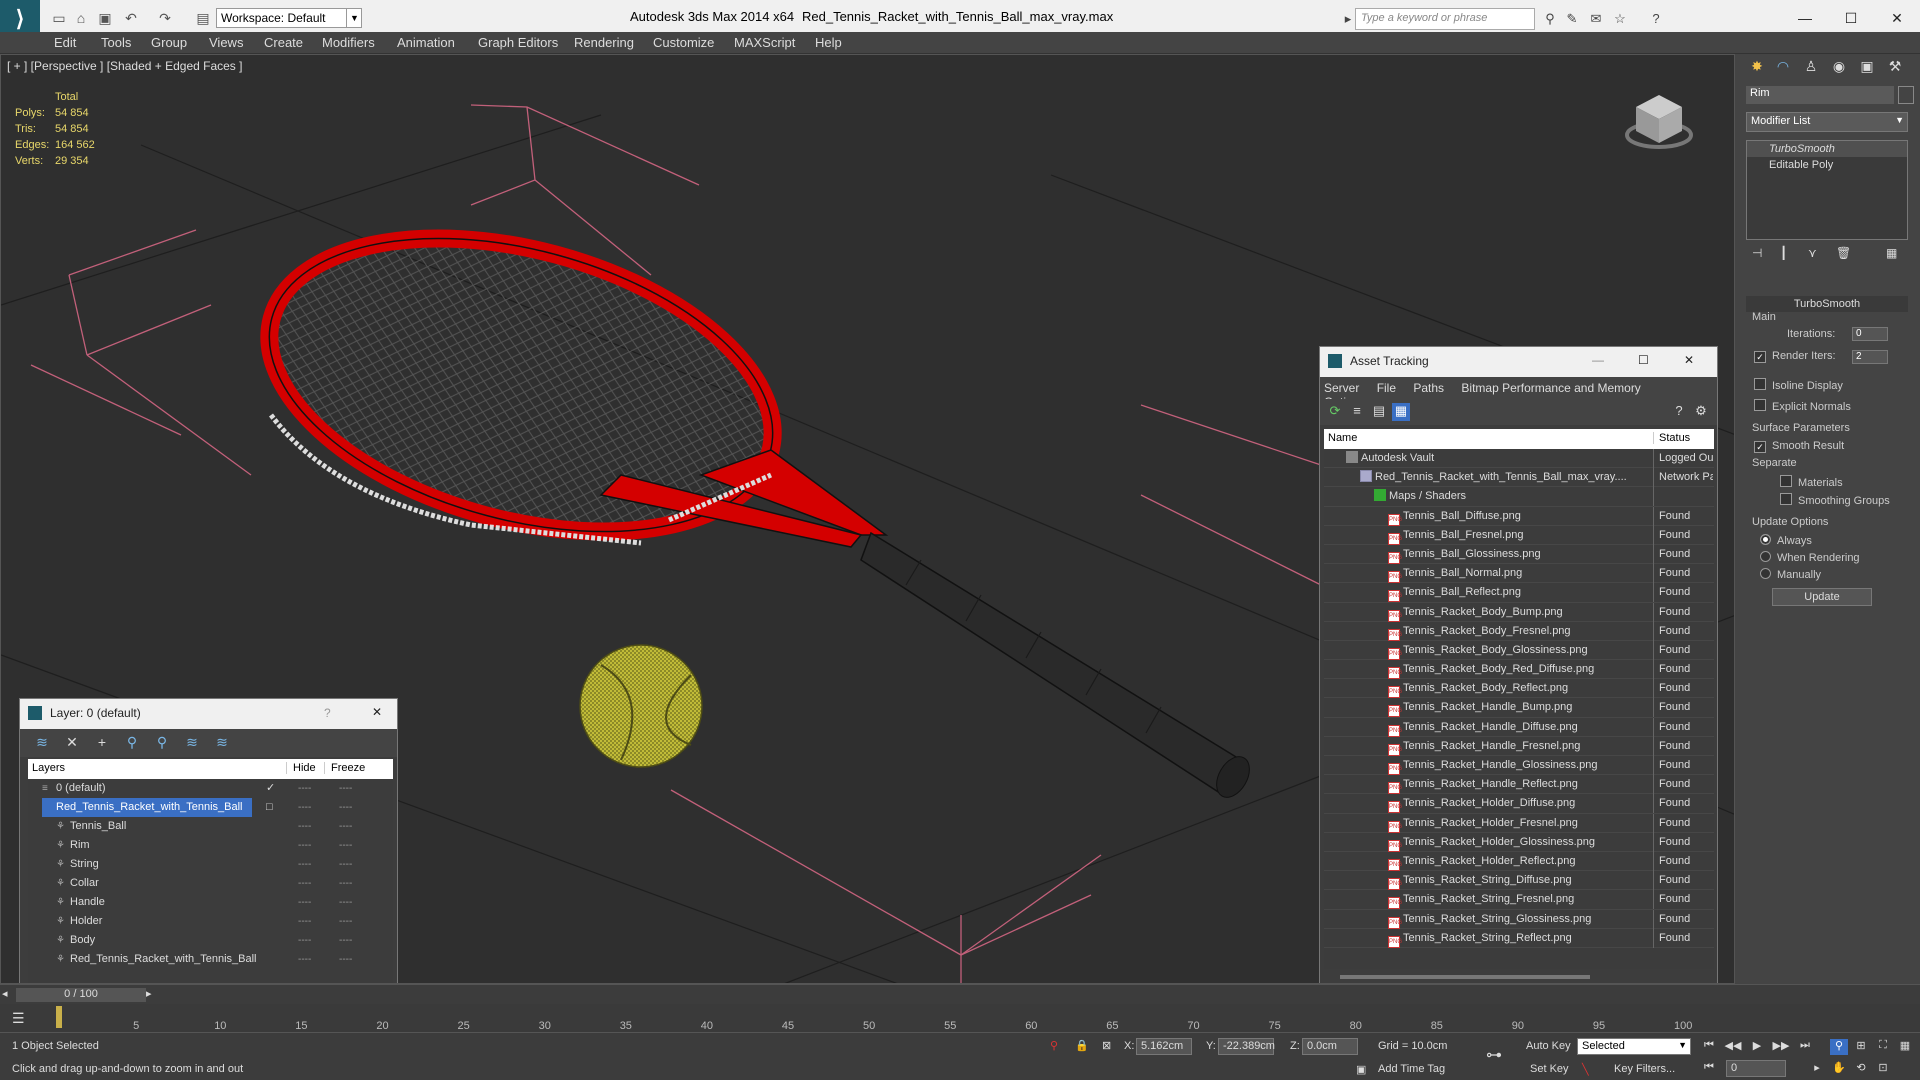 The height and width of the screenshot is (1080, 1920). What do you see at coordinates (1756, 1068) in the screenshot?
I see `current-frame-field: 0` at bounding box center [1756, 1068].